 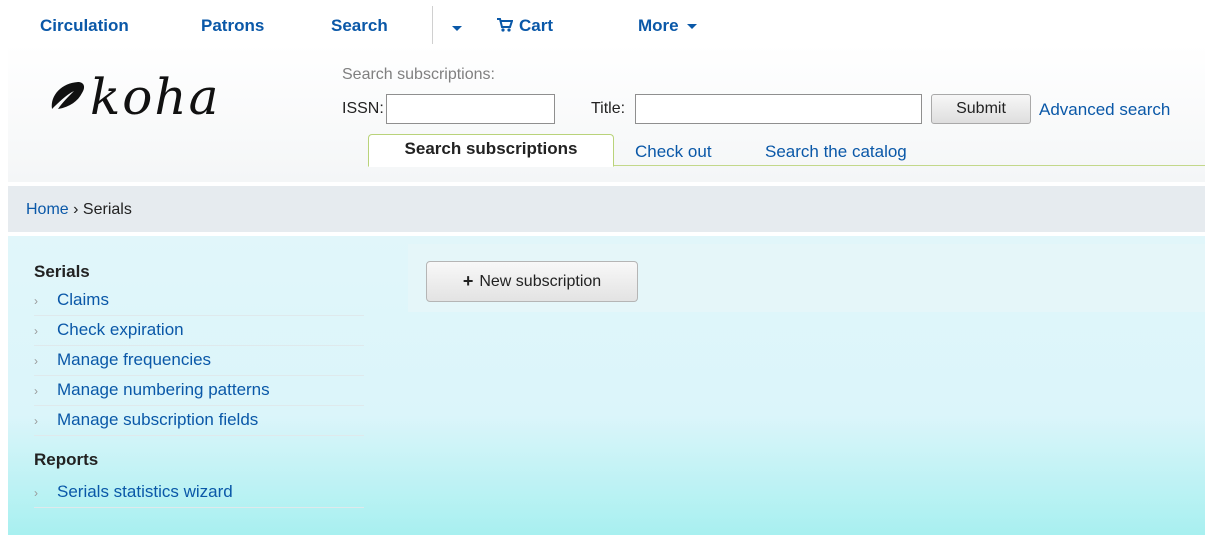 What do you see at coordinates (120, 329) in the screenshot?
I see `sidebar-item-label: Check expiration` at bounding box center [120, 329].